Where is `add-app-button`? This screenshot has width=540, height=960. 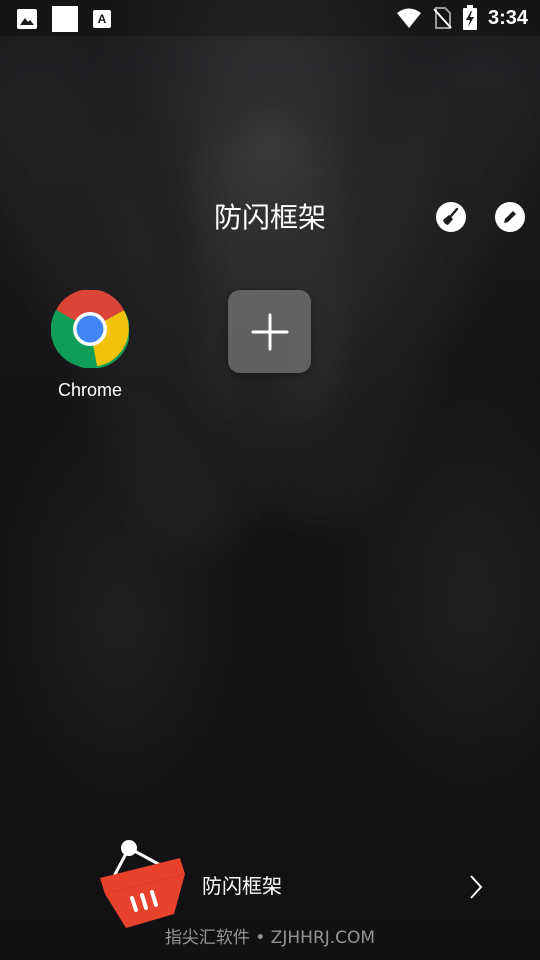 add-app-button is located at coordinates (269, 331).